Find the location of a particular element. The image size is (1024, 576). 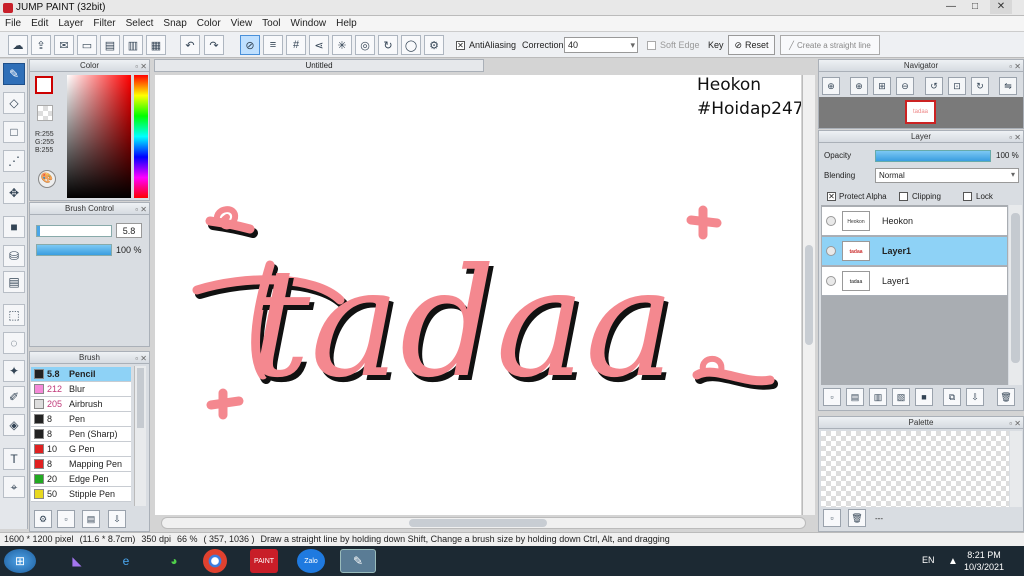

circle-snap-icon: ◎ is located at coordinates (365, 45).